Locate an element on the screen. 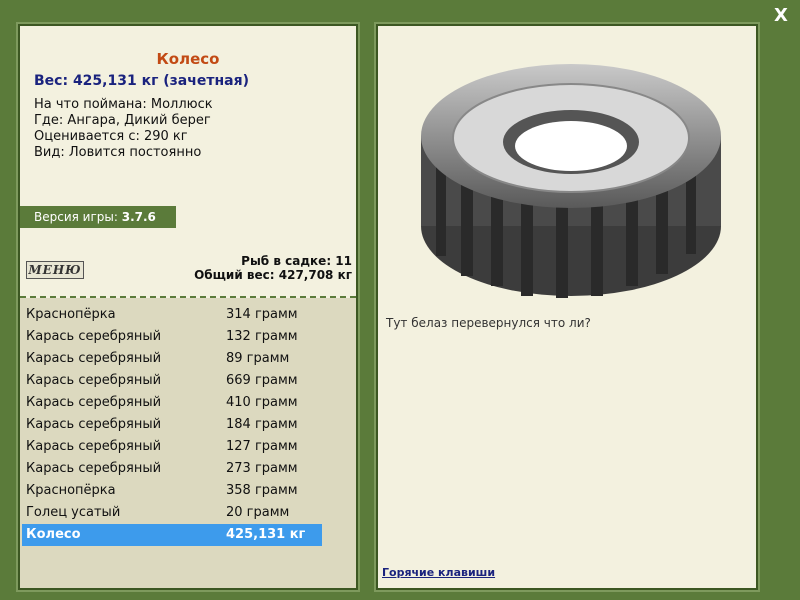 This screenshot has width=800, height=600. catch-fish-weight: 425,131 кг is located at coordinates (266, 534).